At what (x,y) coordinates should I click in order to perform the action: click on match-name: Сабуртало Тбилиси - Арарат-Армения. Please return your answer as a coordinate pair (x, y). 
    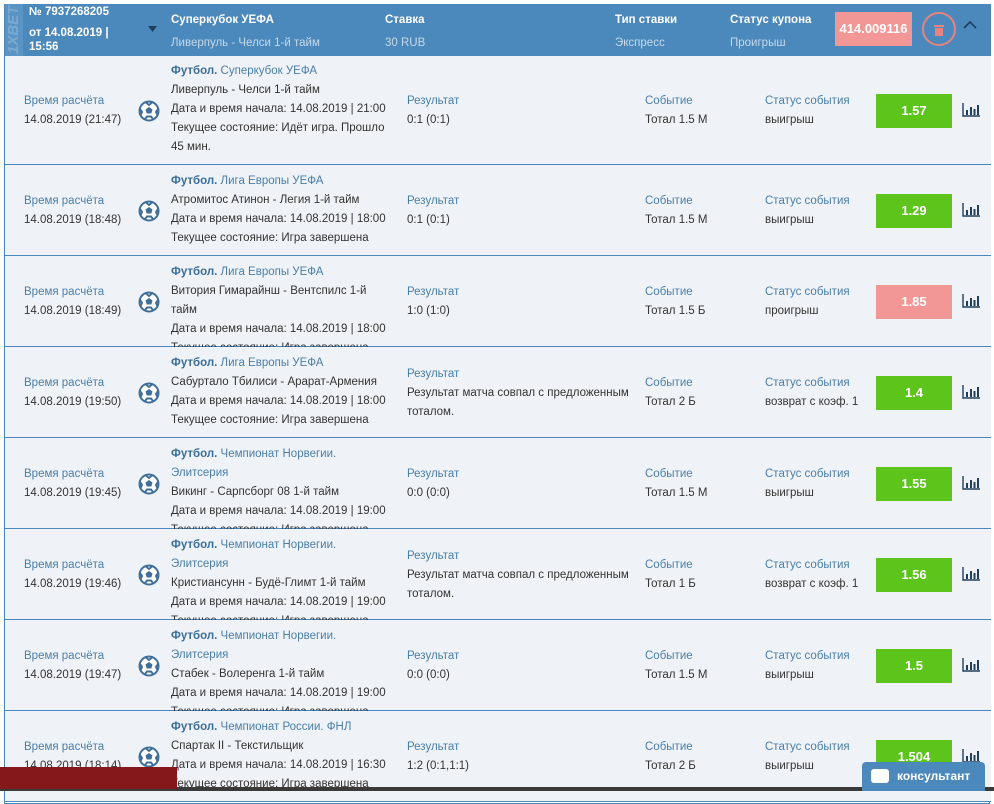
    Looking at the image, I should click on (274, 382).